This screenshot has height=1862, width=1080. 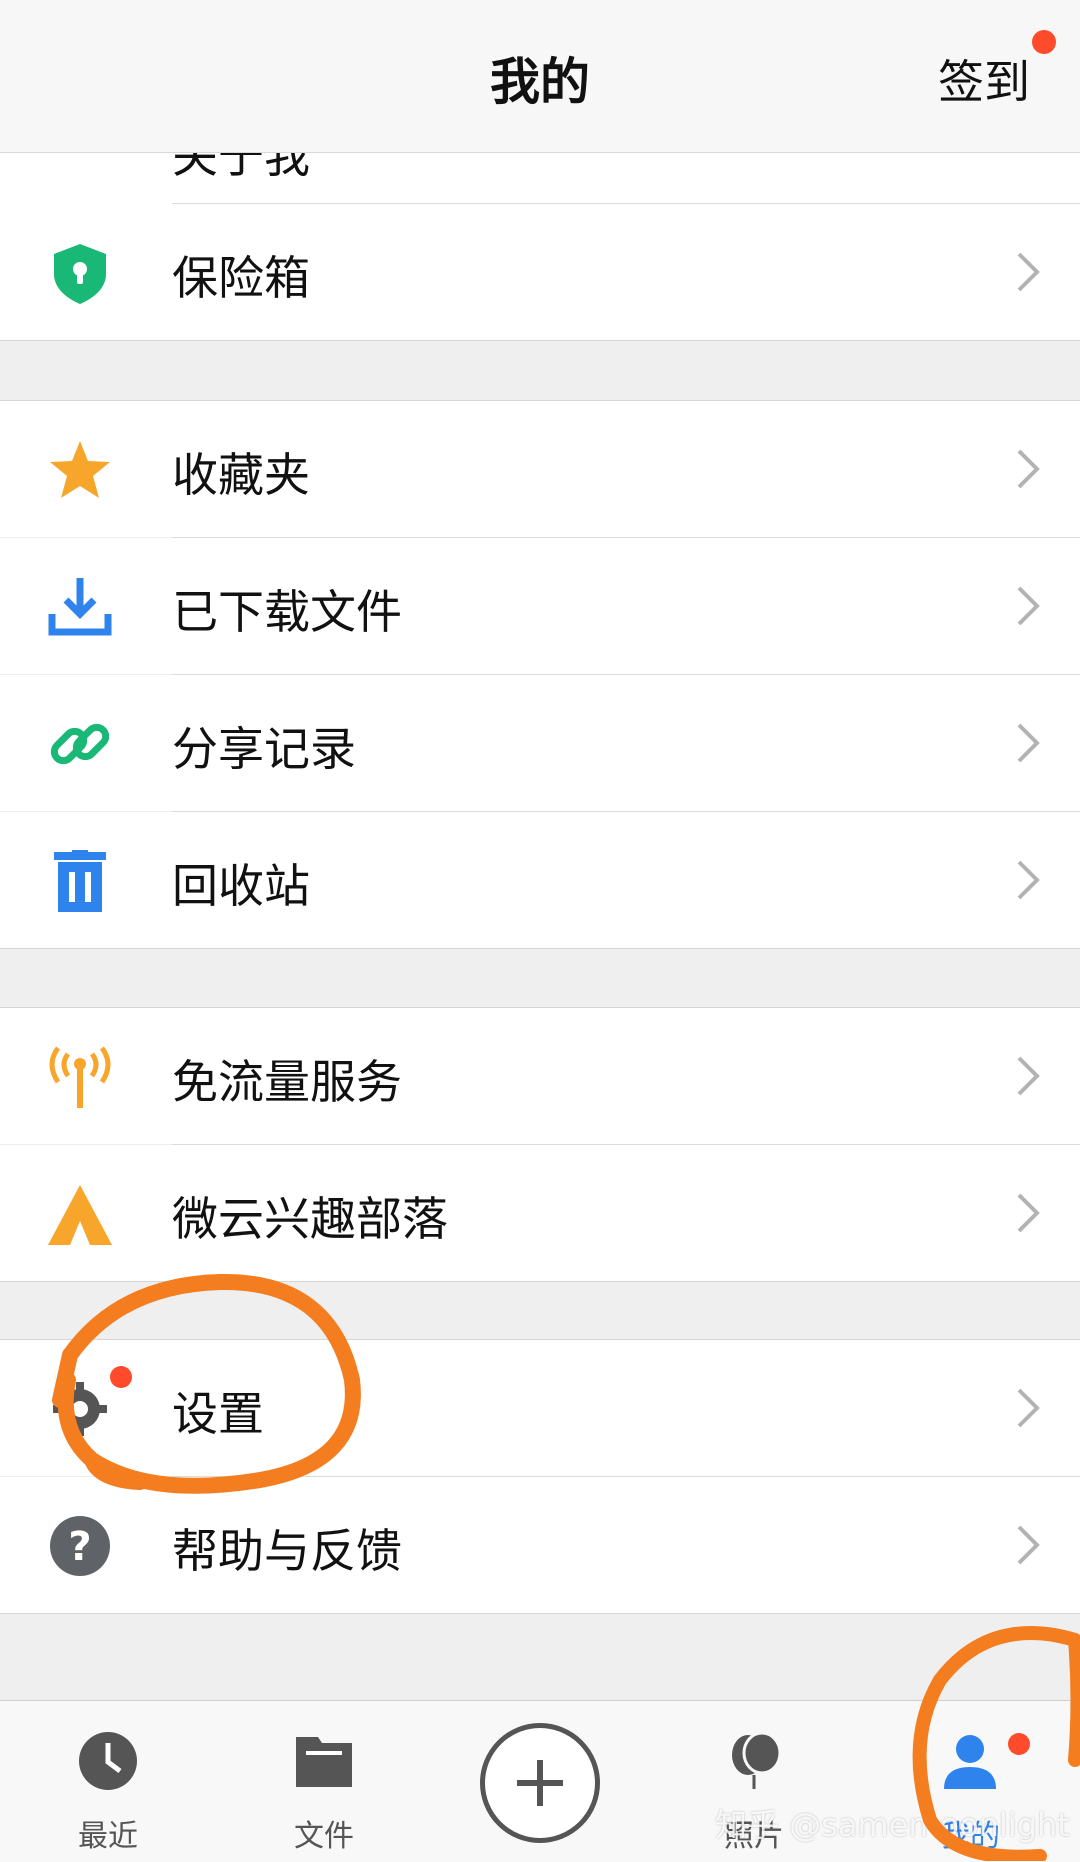 What do you see at coordinates (324, 1836) in the screenshot?
I see `tab-label: 文件` at bounding box center [324, 1836].